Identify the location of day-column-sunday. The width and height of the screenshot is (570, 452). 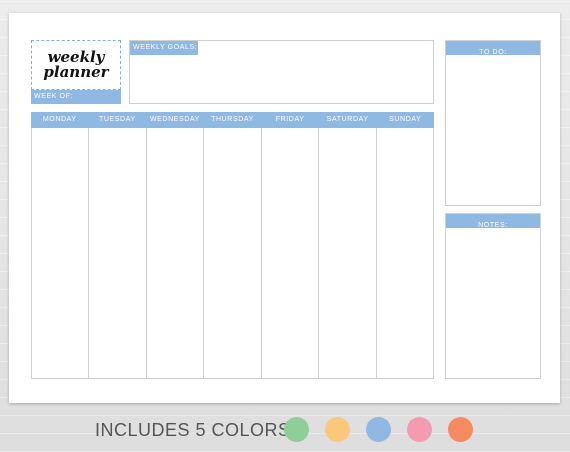
(405, 253).